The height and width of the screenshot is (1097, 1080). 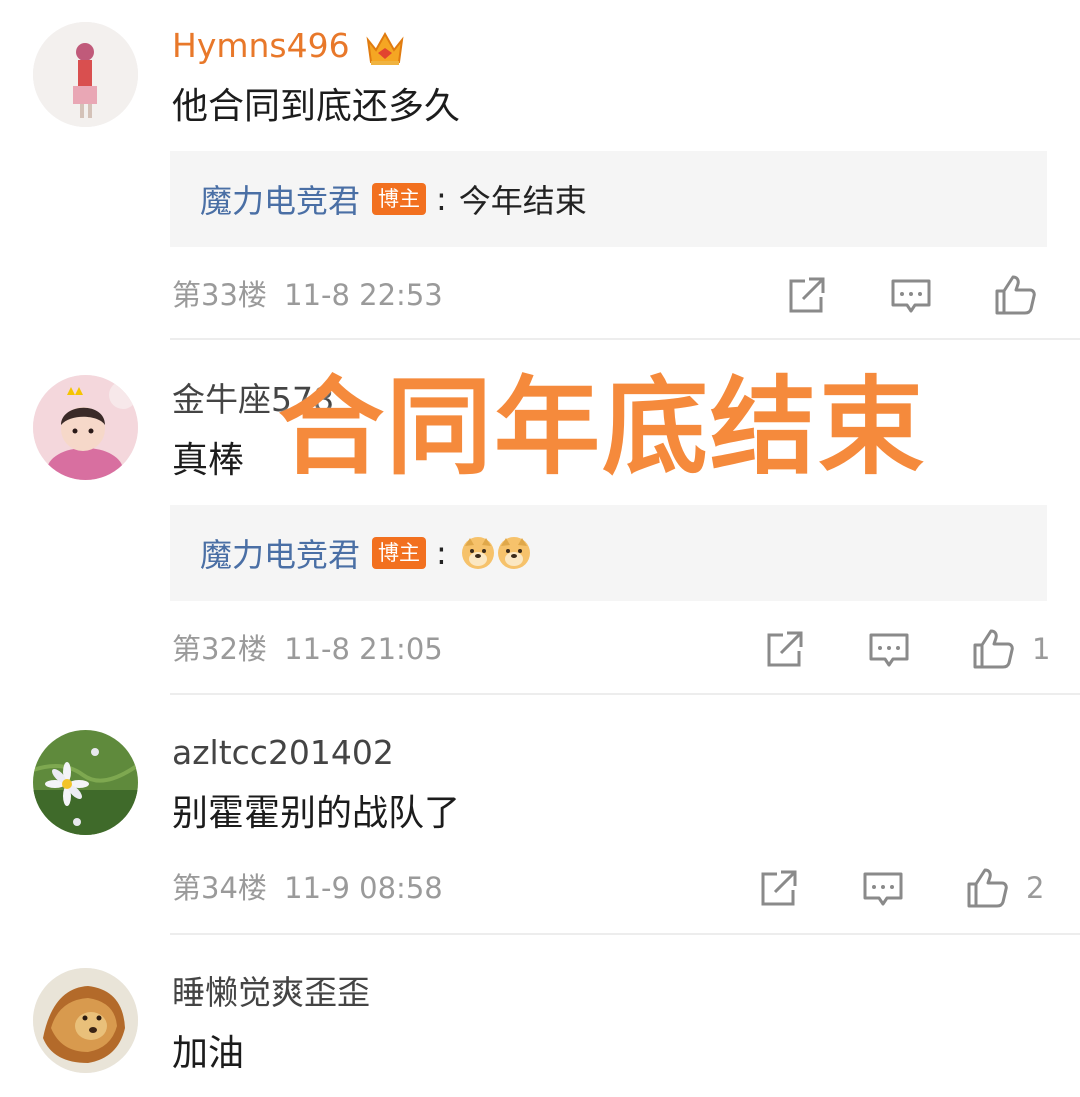 I want to click on timestamp: 11-8 21:05, so click(x=363, y=649).